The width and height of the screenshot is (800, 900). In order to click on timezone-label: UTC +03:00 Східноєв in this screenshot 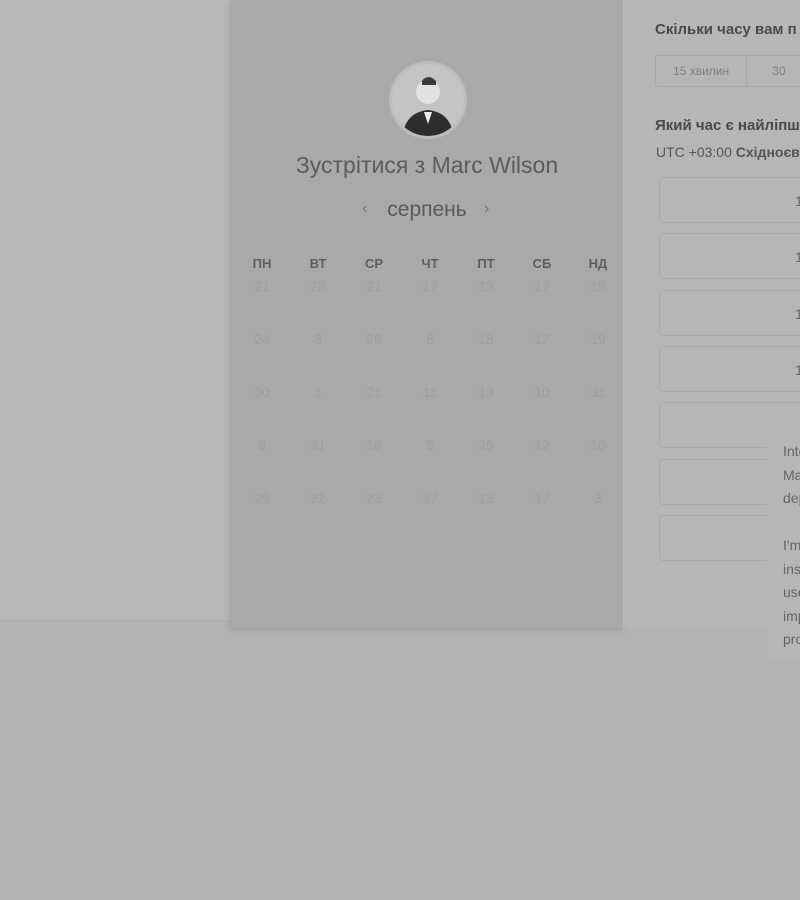, I will do `click(728, 152)`.